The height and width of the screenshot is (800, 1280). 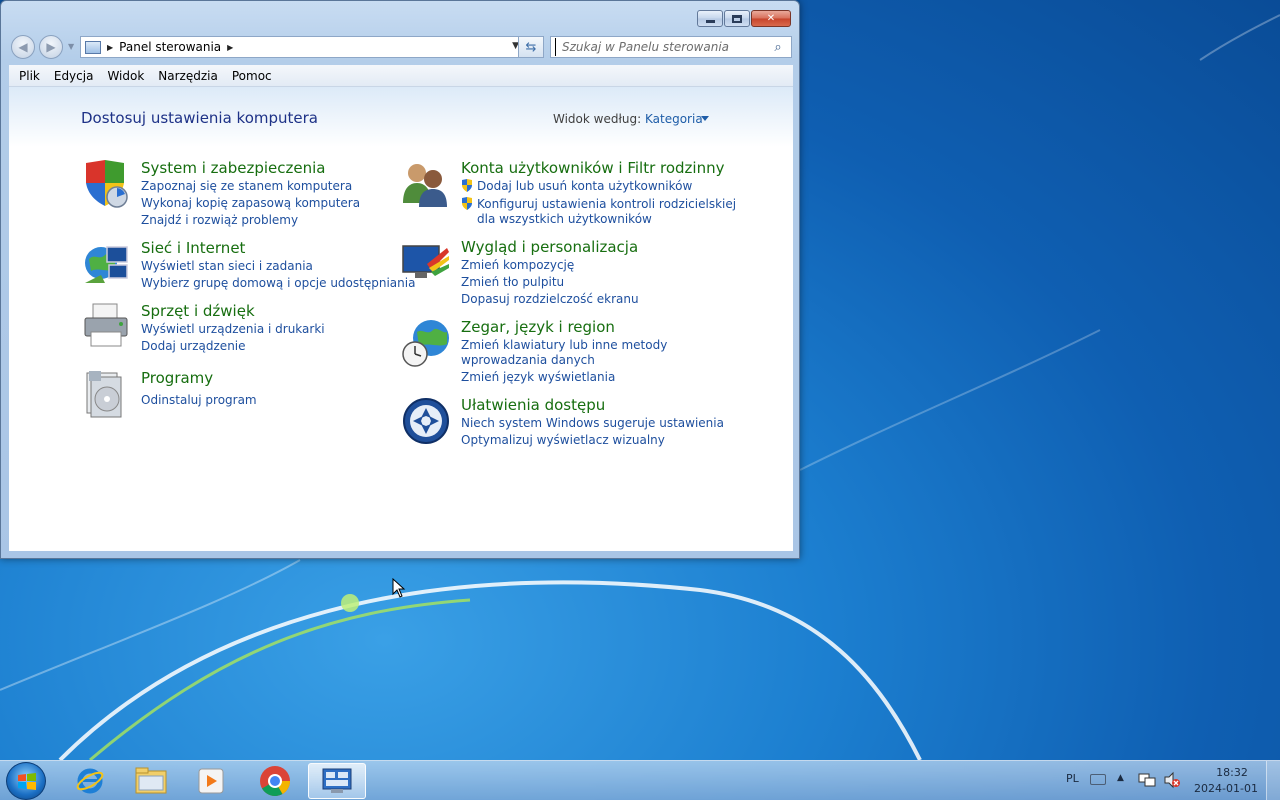 I want to click on clock-globe-icon, so click(x=426, y=343).